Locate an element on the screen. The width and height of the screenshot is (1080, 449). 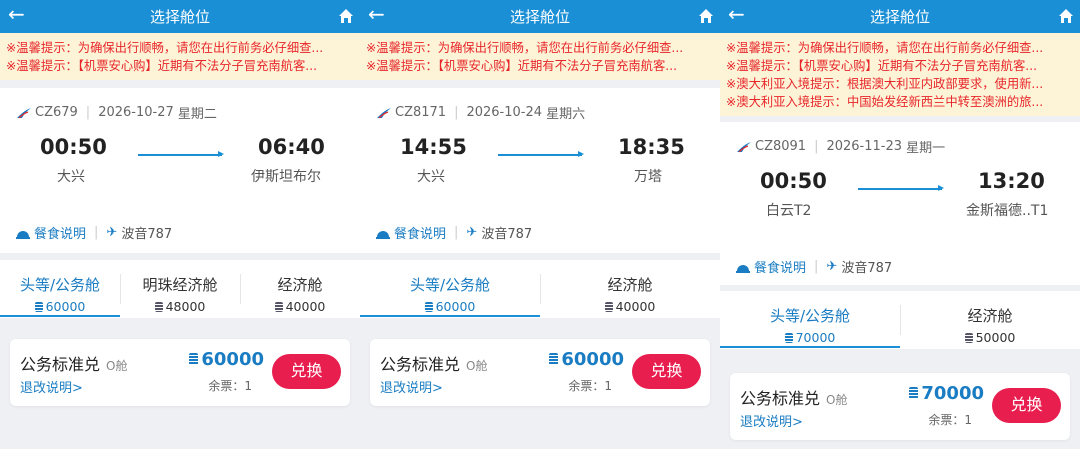
tab-points: 70000 is located at coordinates (815, 337).